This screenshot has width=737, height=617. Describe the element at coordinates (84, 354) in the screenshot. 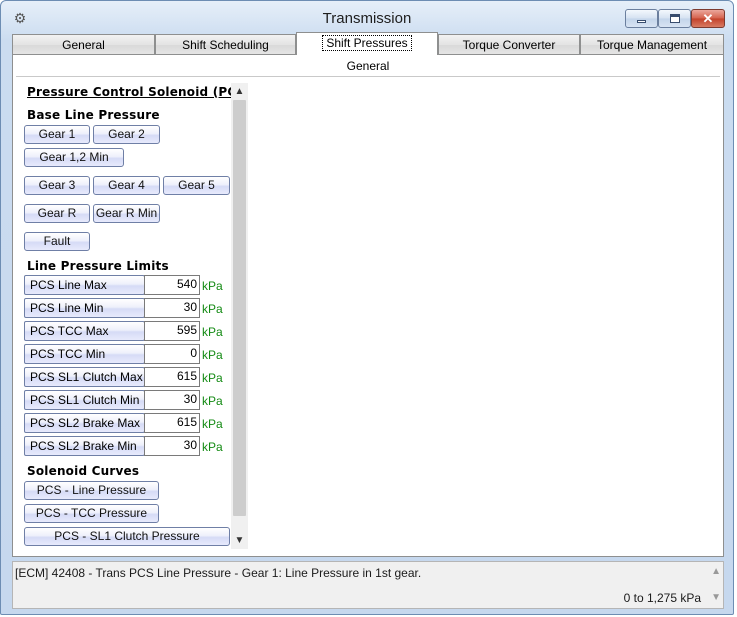

I see `pcs-tcc-min-label: PCS TCC Min` at that location.